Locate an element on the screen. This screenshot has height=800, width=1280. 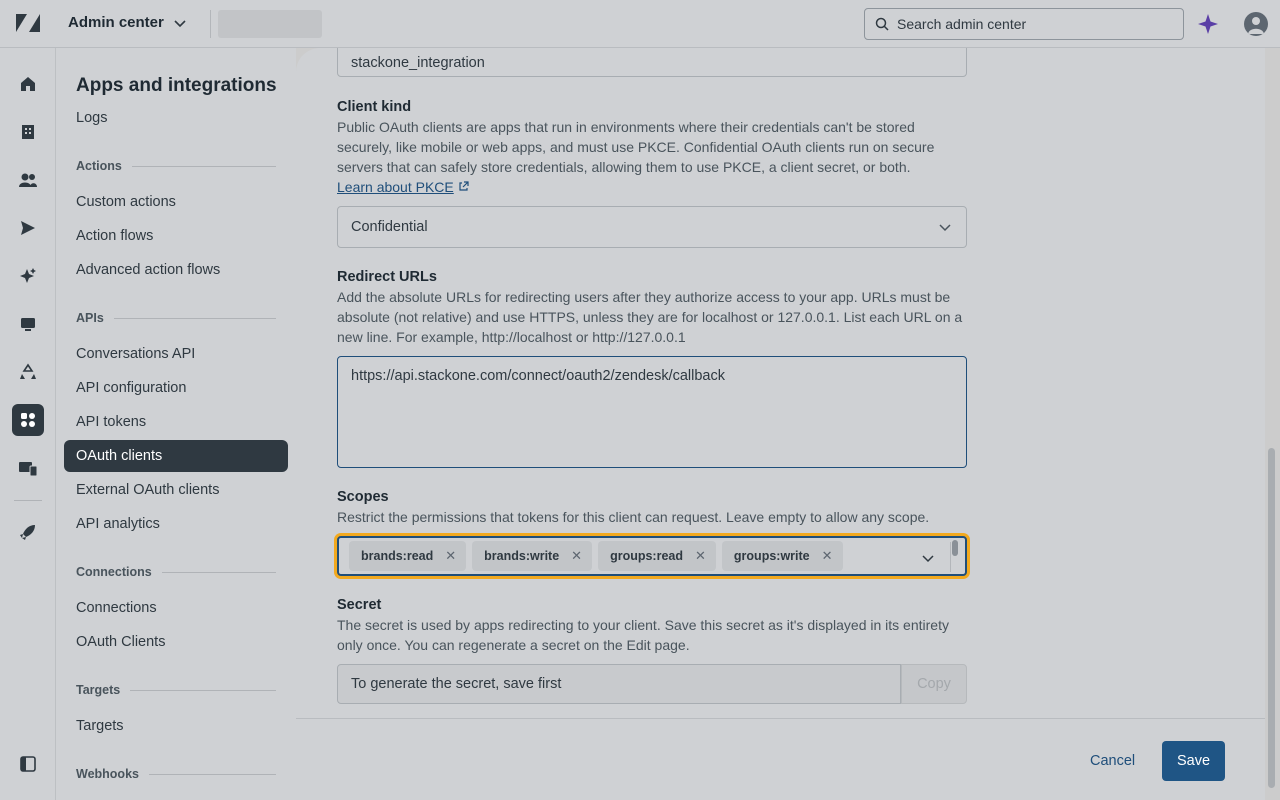
nav-api-analytics: API analytics is located at coordinates (118, 524).